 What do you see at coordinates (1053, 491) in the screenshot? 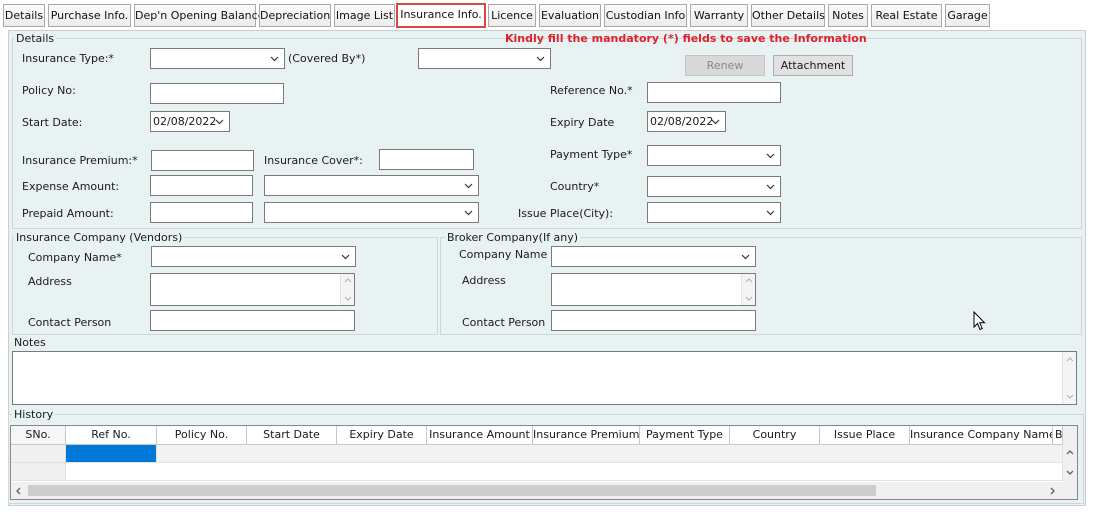
I see `scroll-right-icon` at bounding box center [1053, 491].